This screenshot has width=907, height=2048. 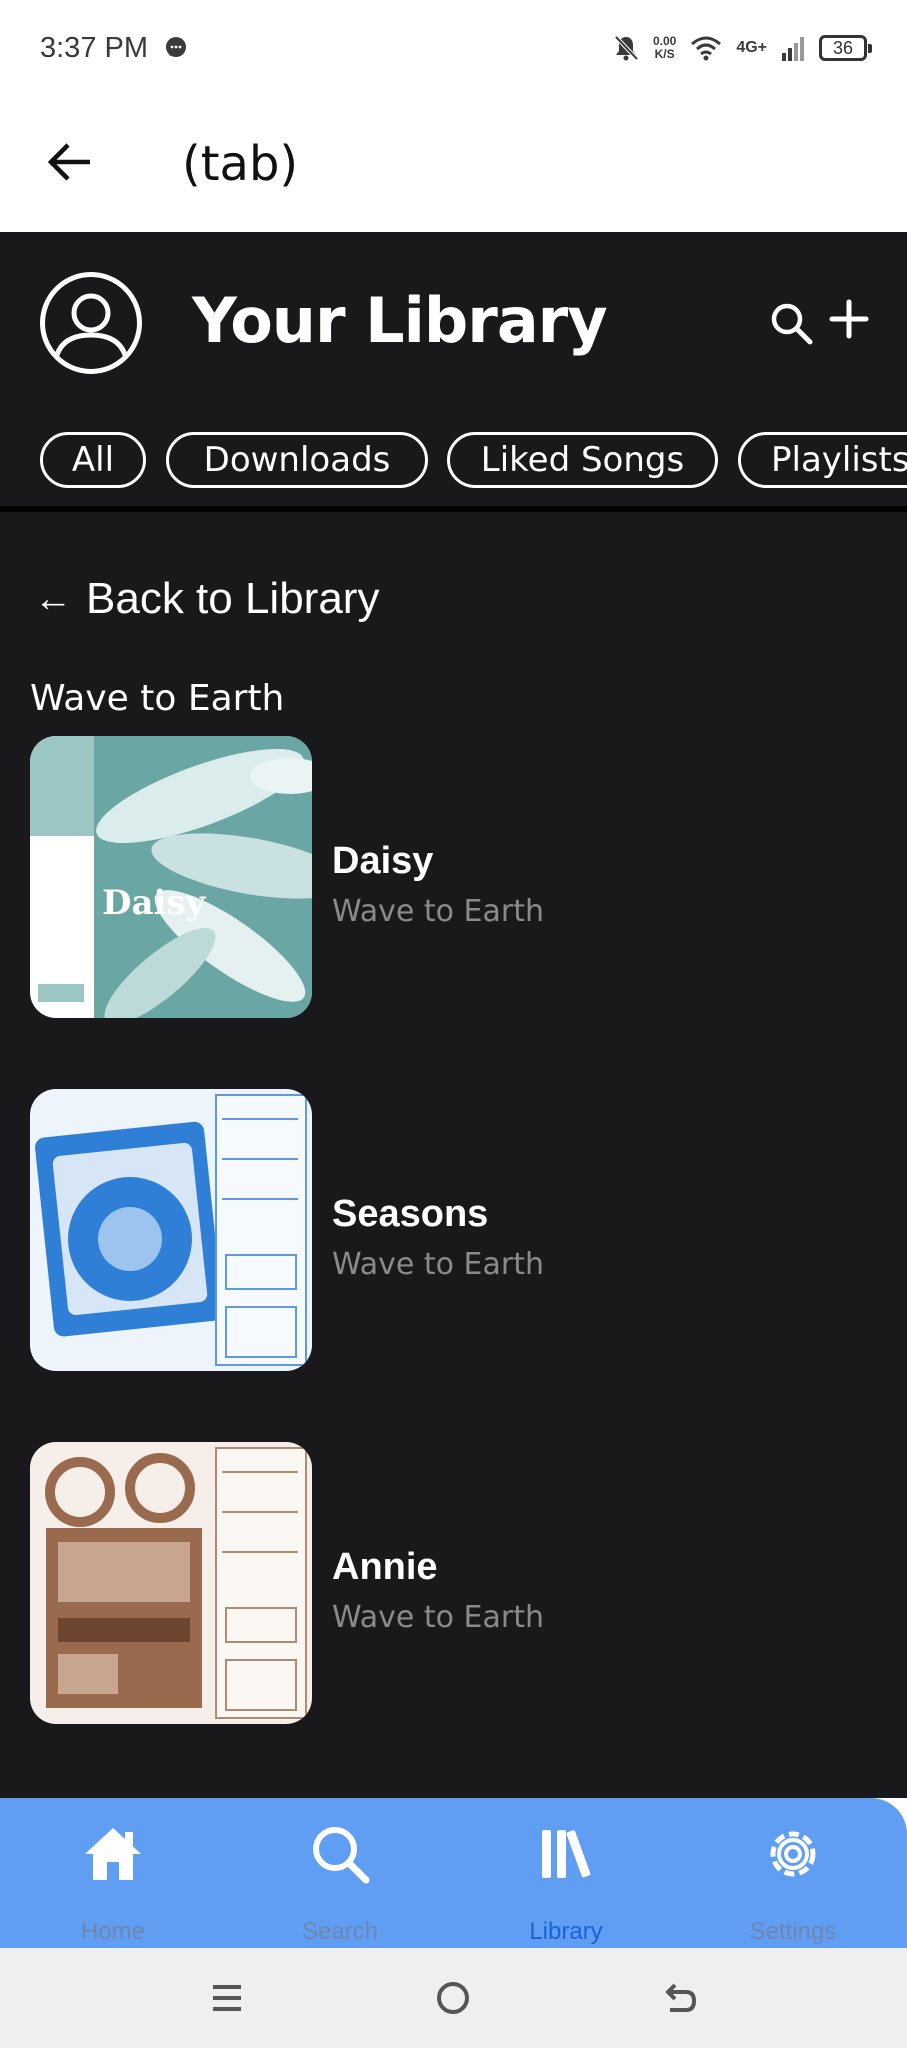 What do you see at coordinates (53, 598) in the screenshot?
I see `arrow-left-icon: ←` at bounding box center [53, 598].